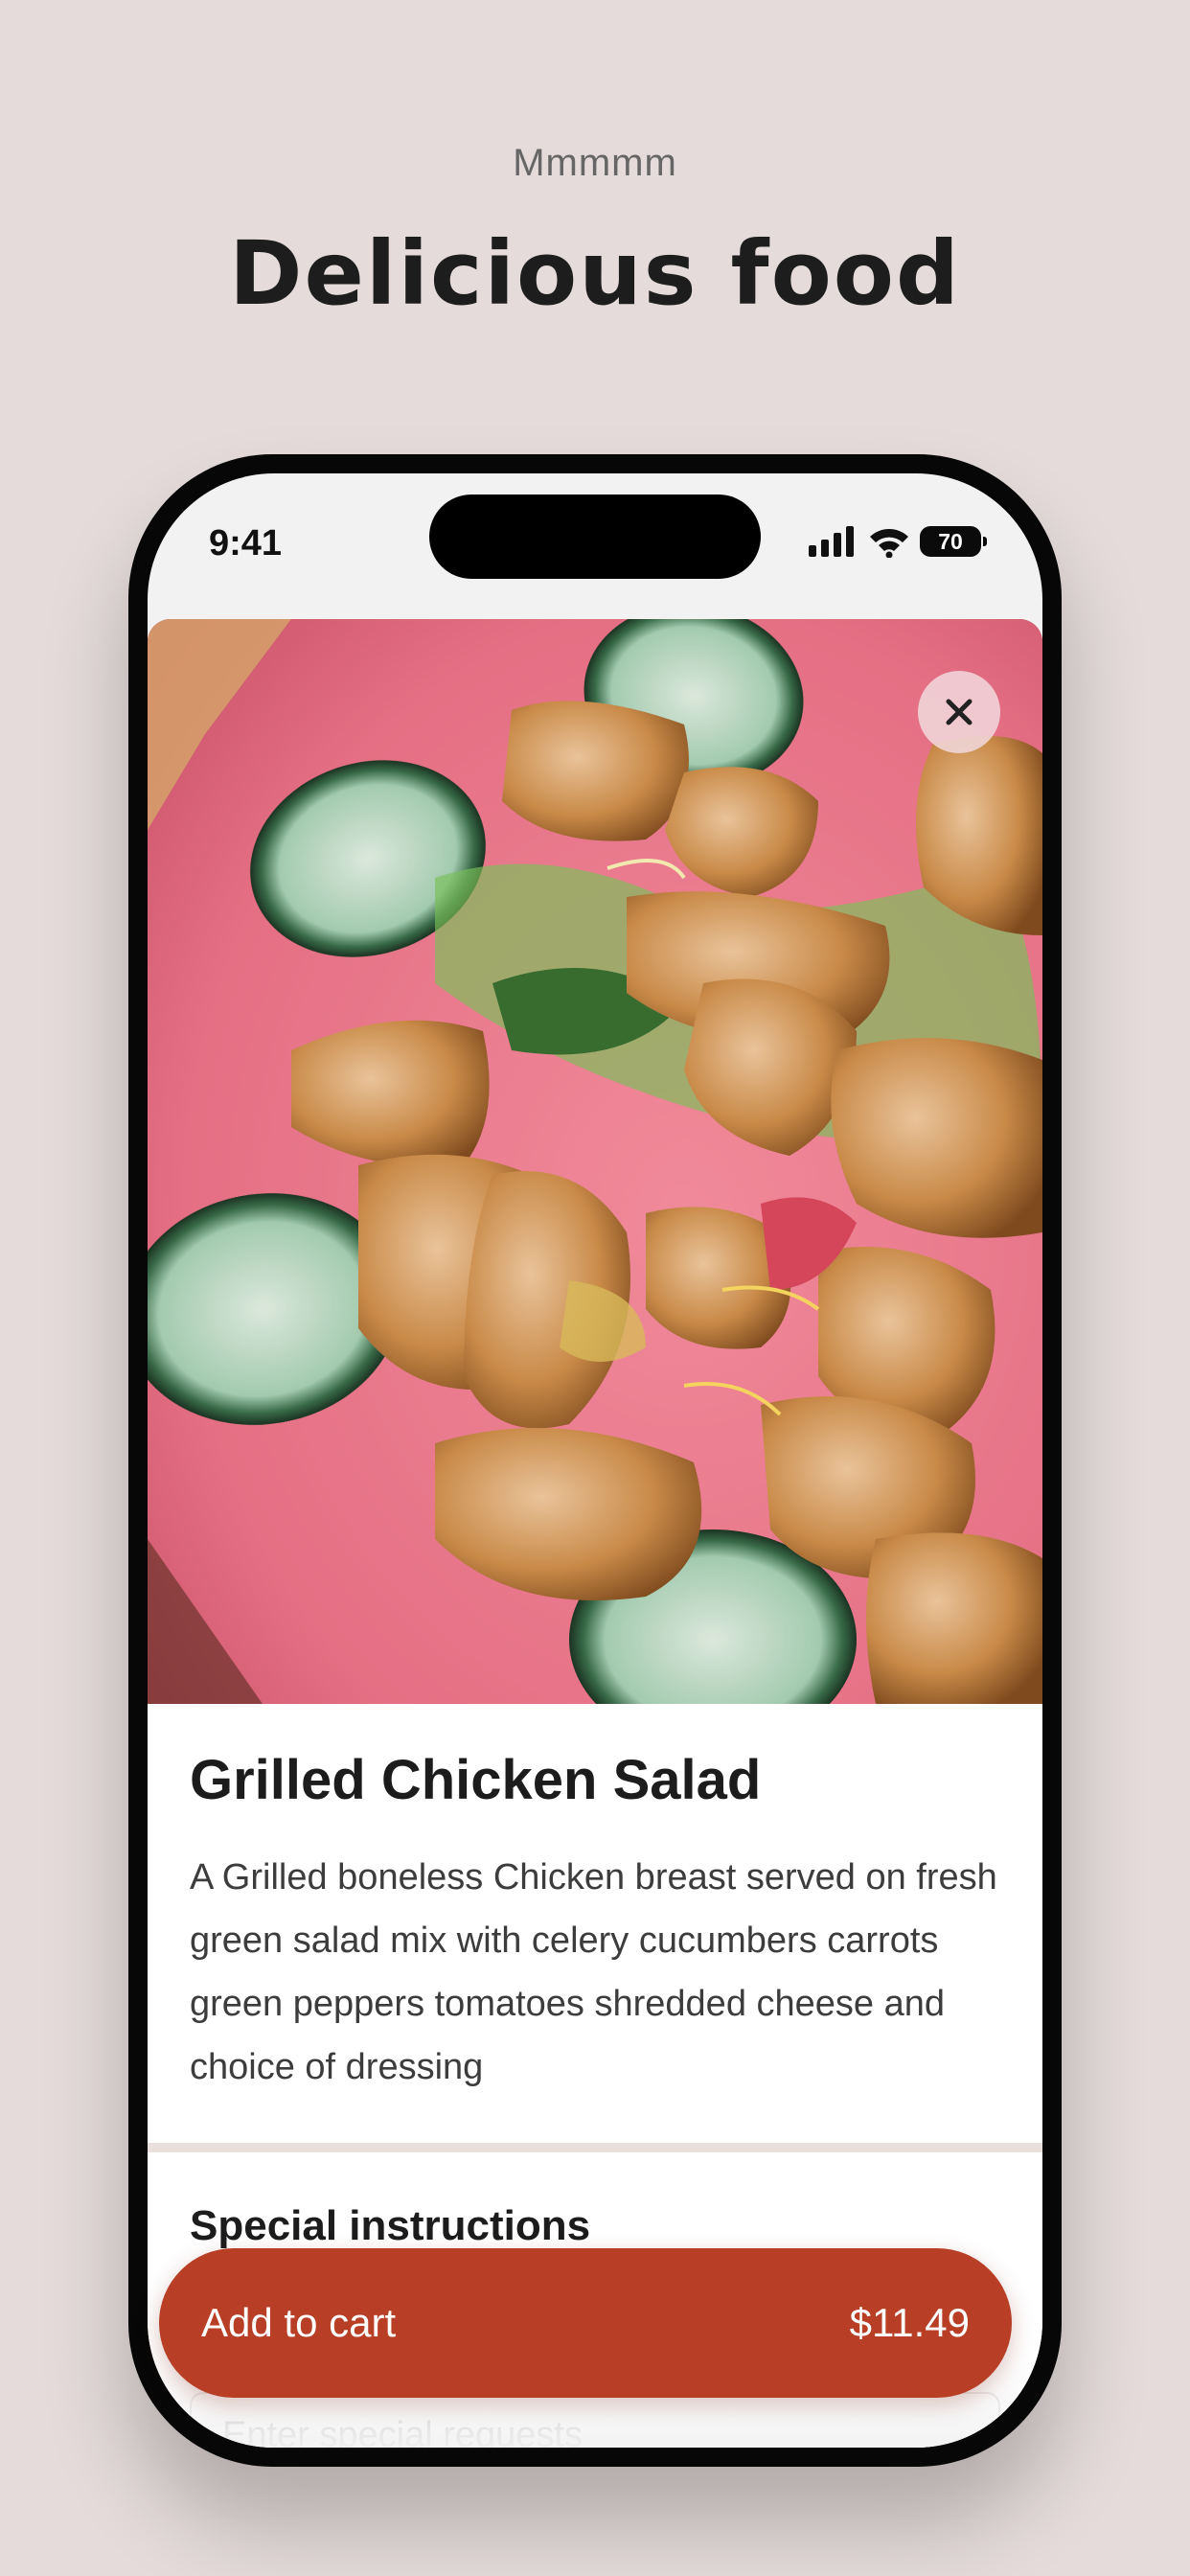  Describe the element at coordinates (595, 273) in the screenshot. I see `headline: Delicious food` at that location.